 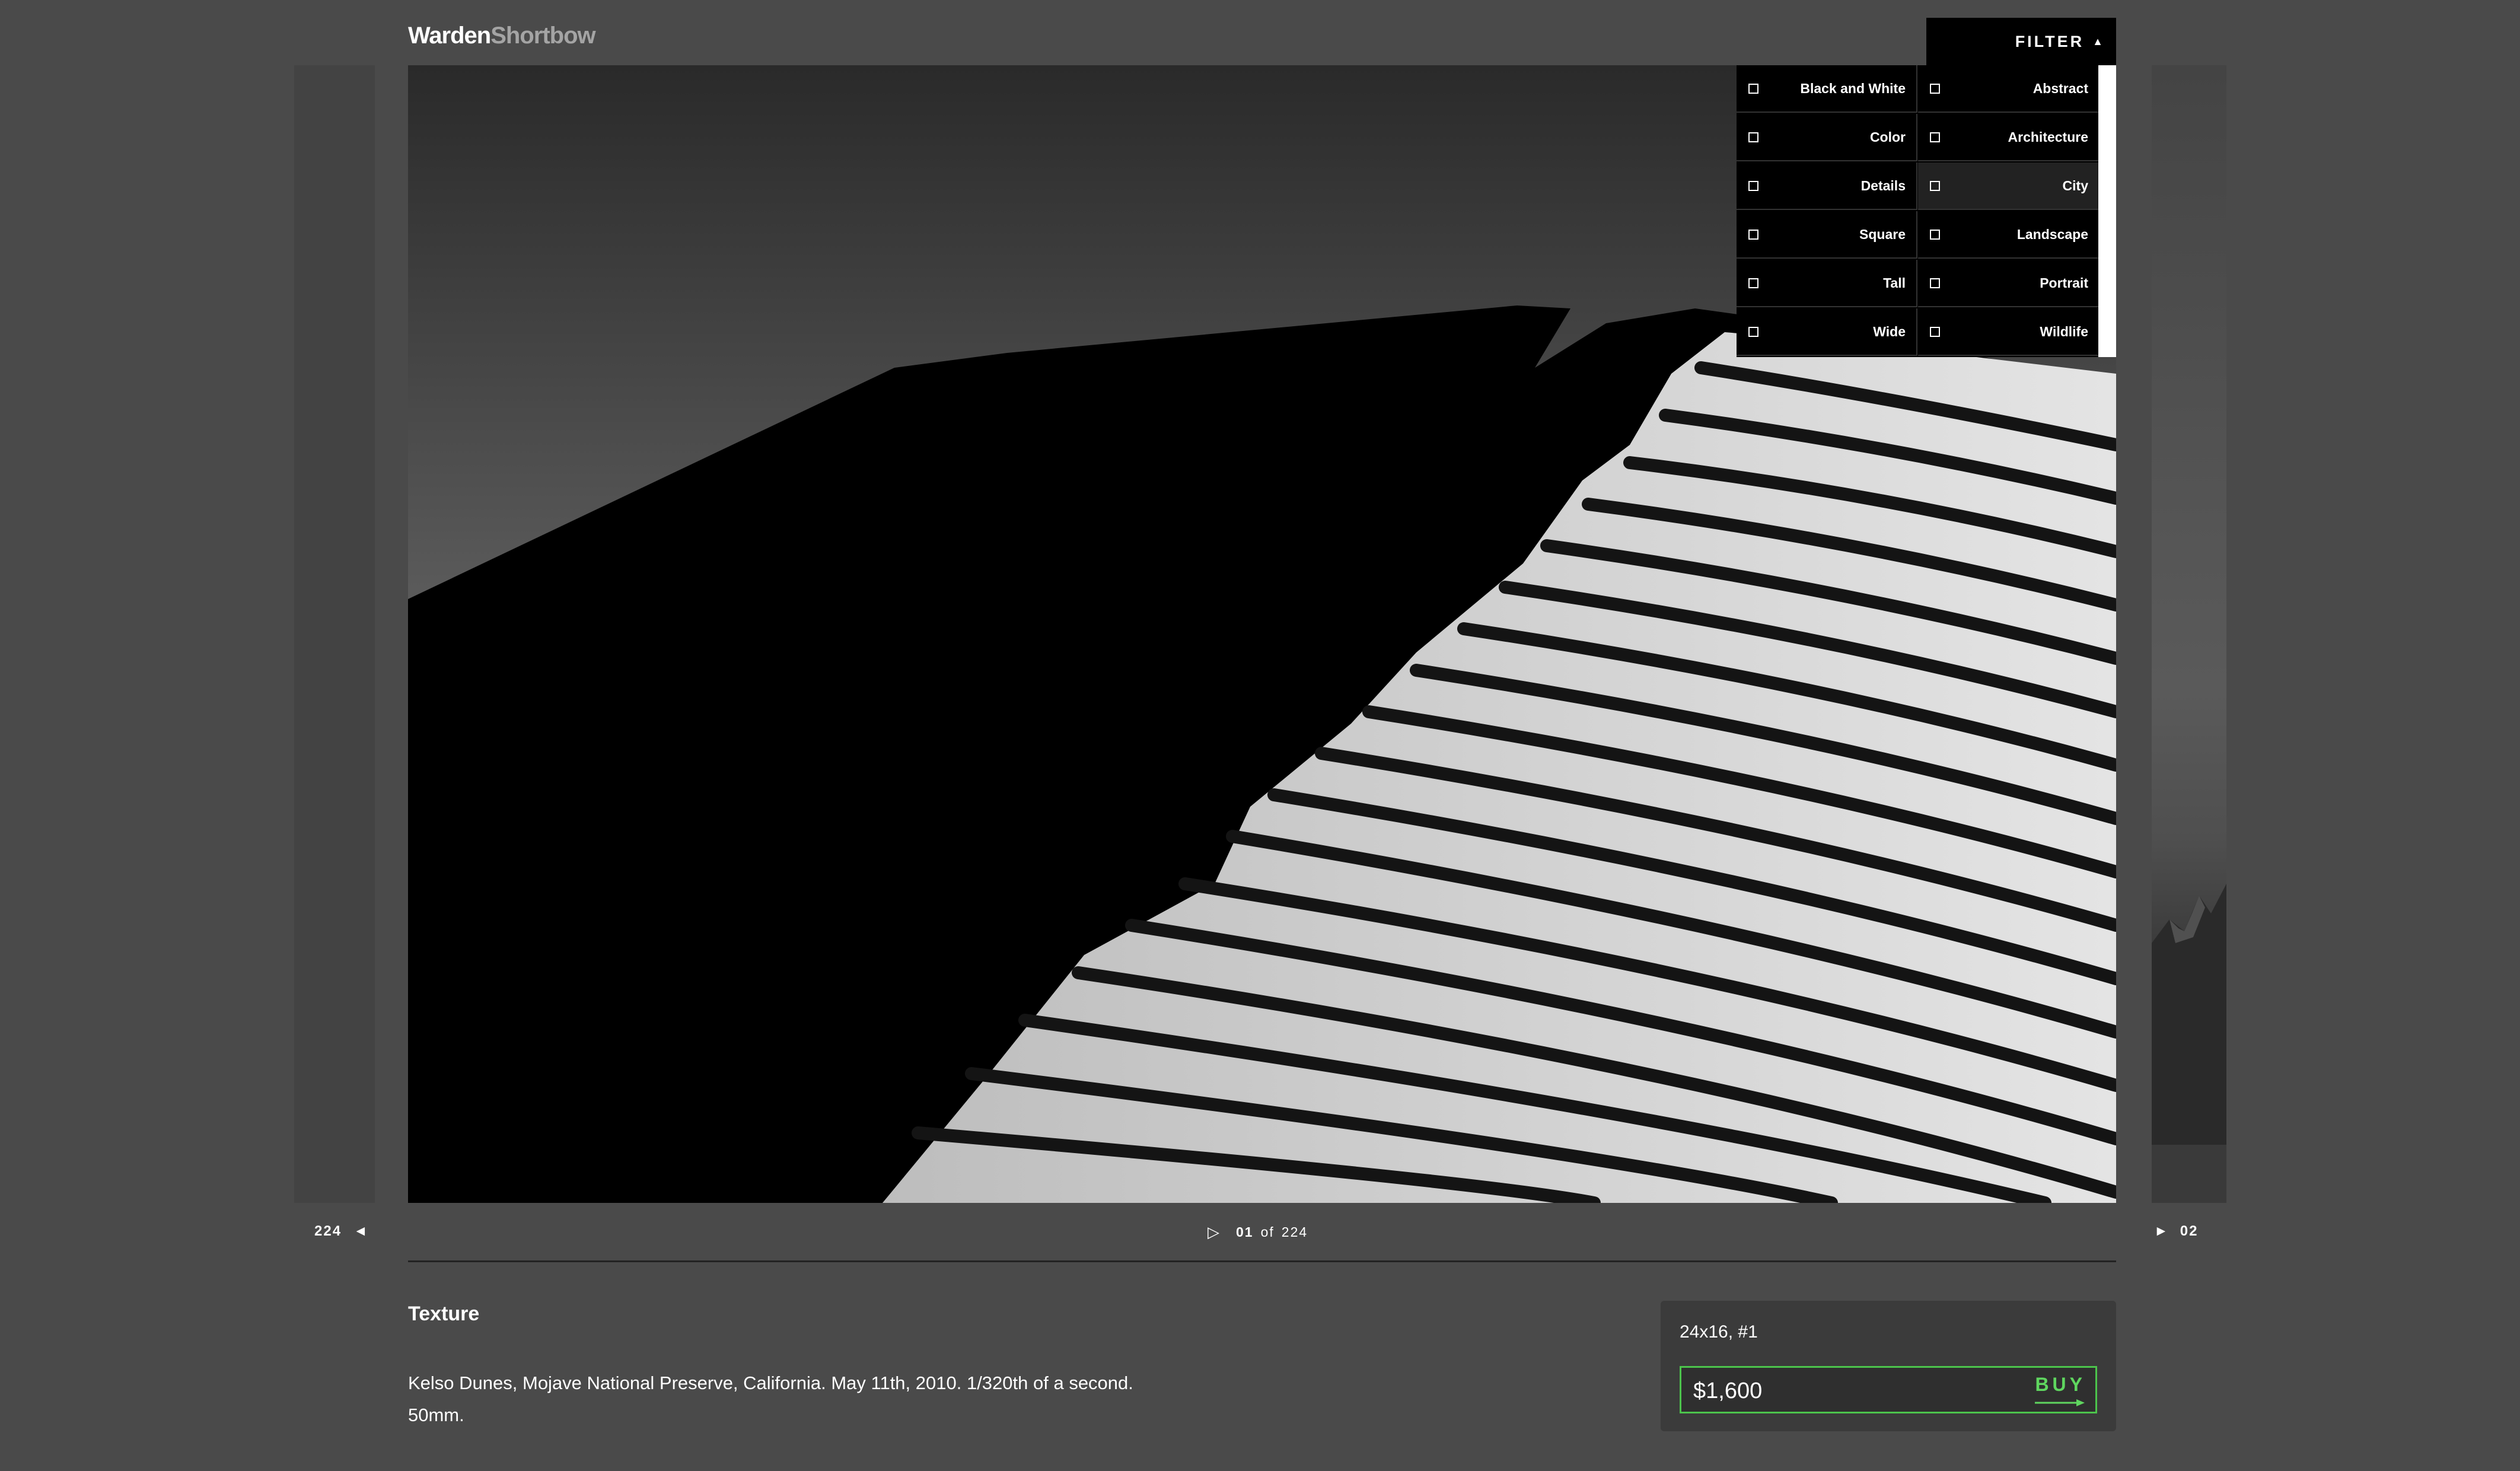 What do you see at coordinates (2008, 235) in the screenshot?
I see `filter-option-landscape: Landscape` at bounding box center [2008, 235].